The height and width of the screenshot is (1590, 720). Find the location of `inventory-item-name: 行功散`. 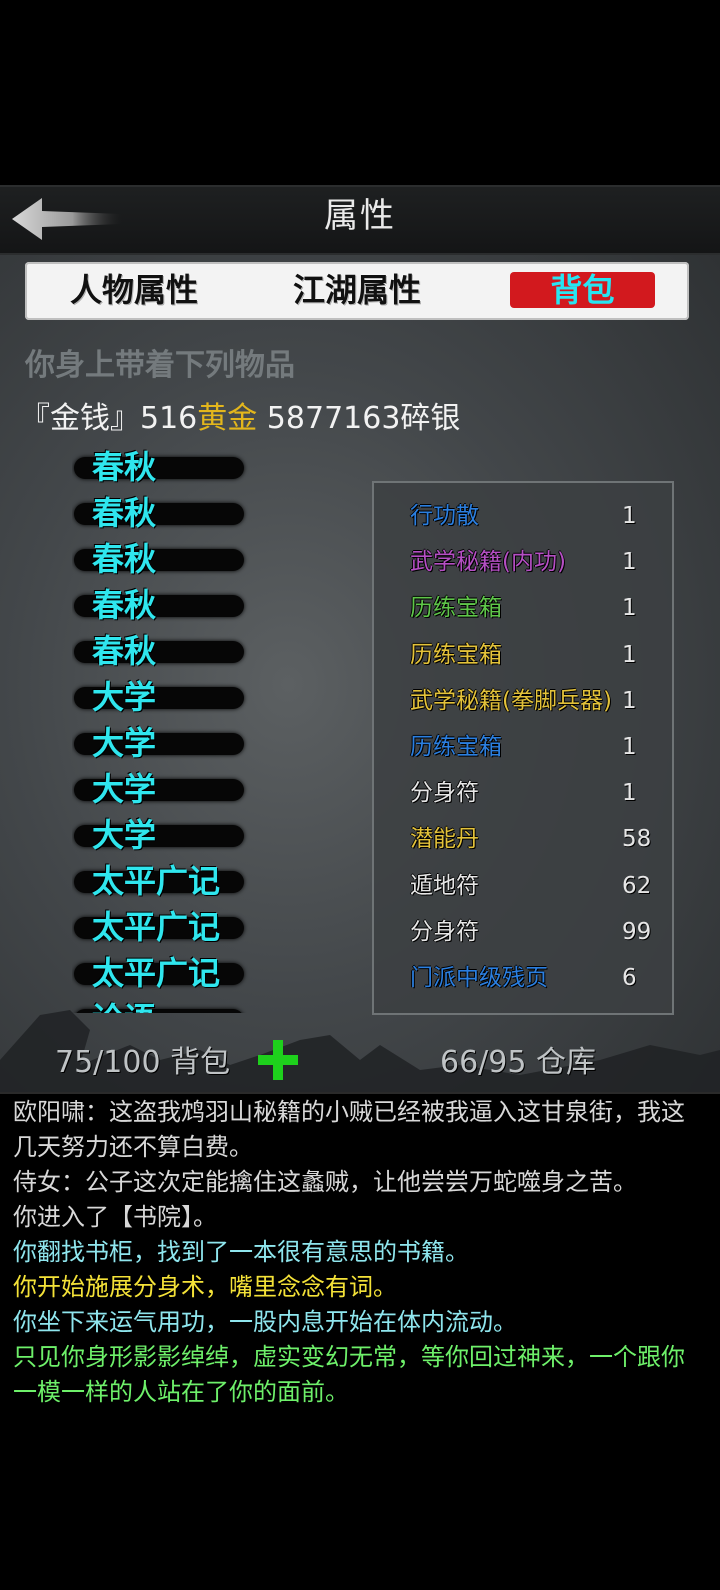

inventory-item-name: 行功散 is located at coordinates (444, 516).